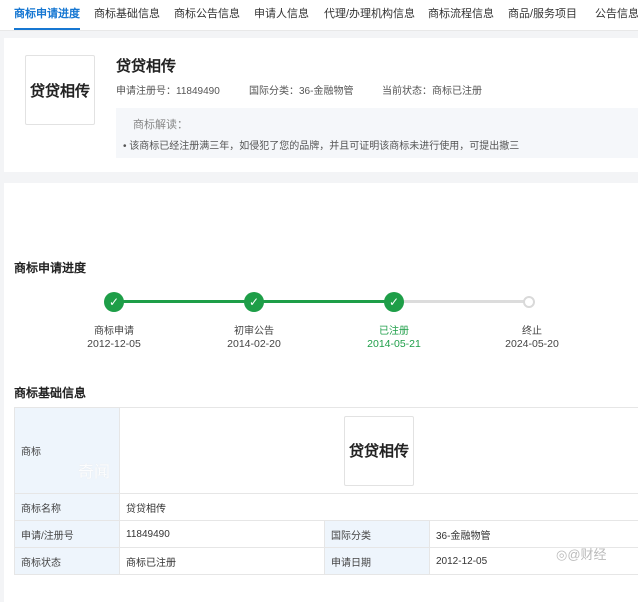 The height and width of the screenshot is (602, 638). What do you see at coordinates (532, 344) in the screenshot?
I see `step-date: 2024-05-20` at bounding box center [532, 344].